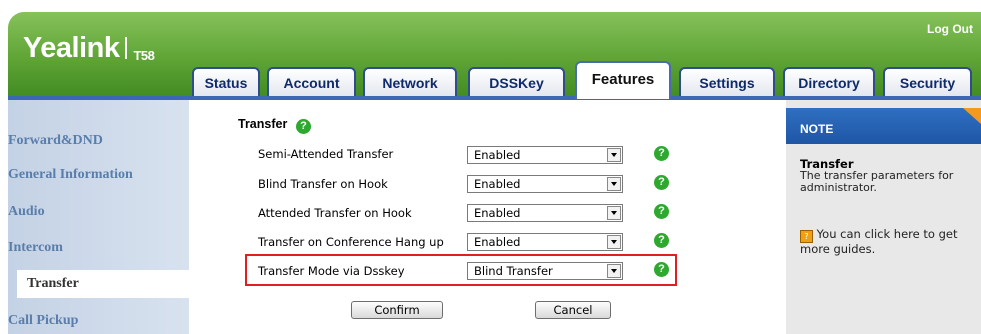  I want to click on tab-features: Features, so click(623, 80).